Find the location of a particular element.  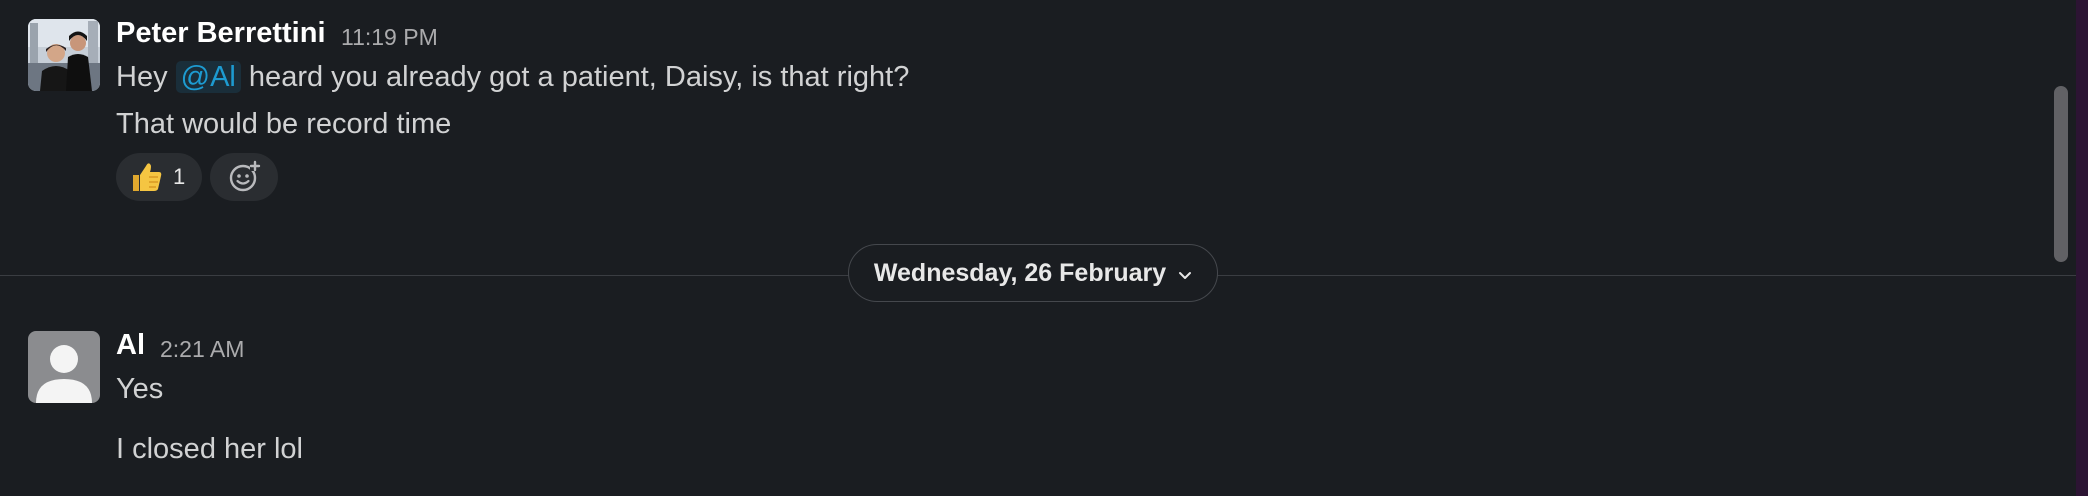

scrollbar-thumb is located at coordinates (2061, 174).